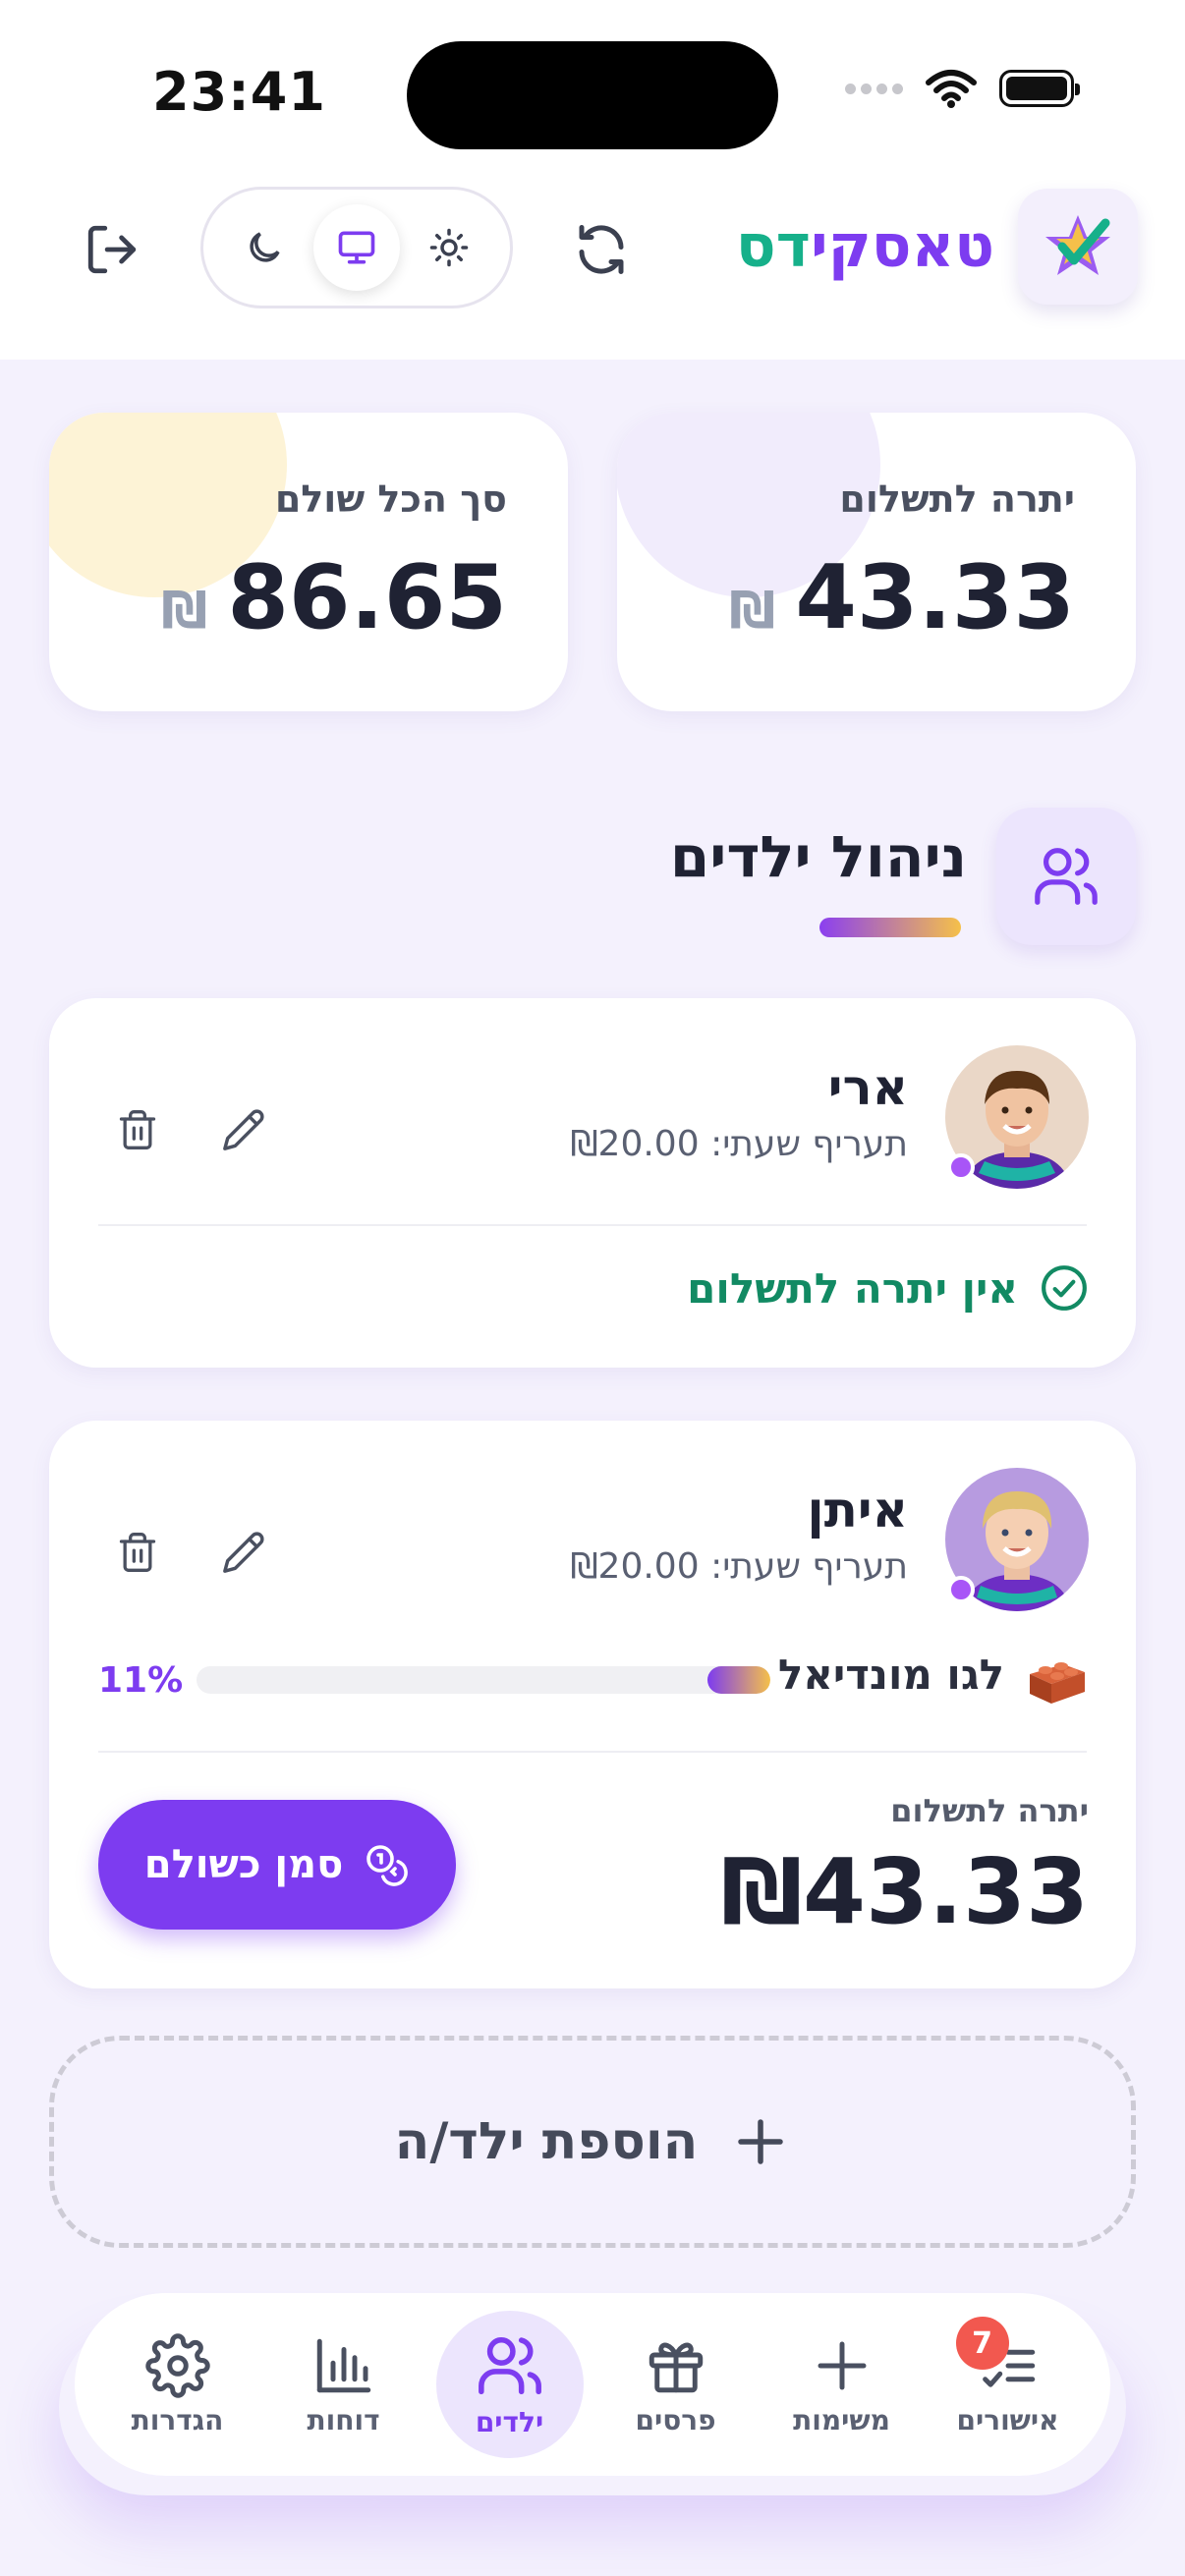 The image size is (1185, 2576). What do you see at coordinates (1008, 2384) in the screenshot?
I see `nav-item-approvals: אישורים 7` at bounding box center [1008, 2384].